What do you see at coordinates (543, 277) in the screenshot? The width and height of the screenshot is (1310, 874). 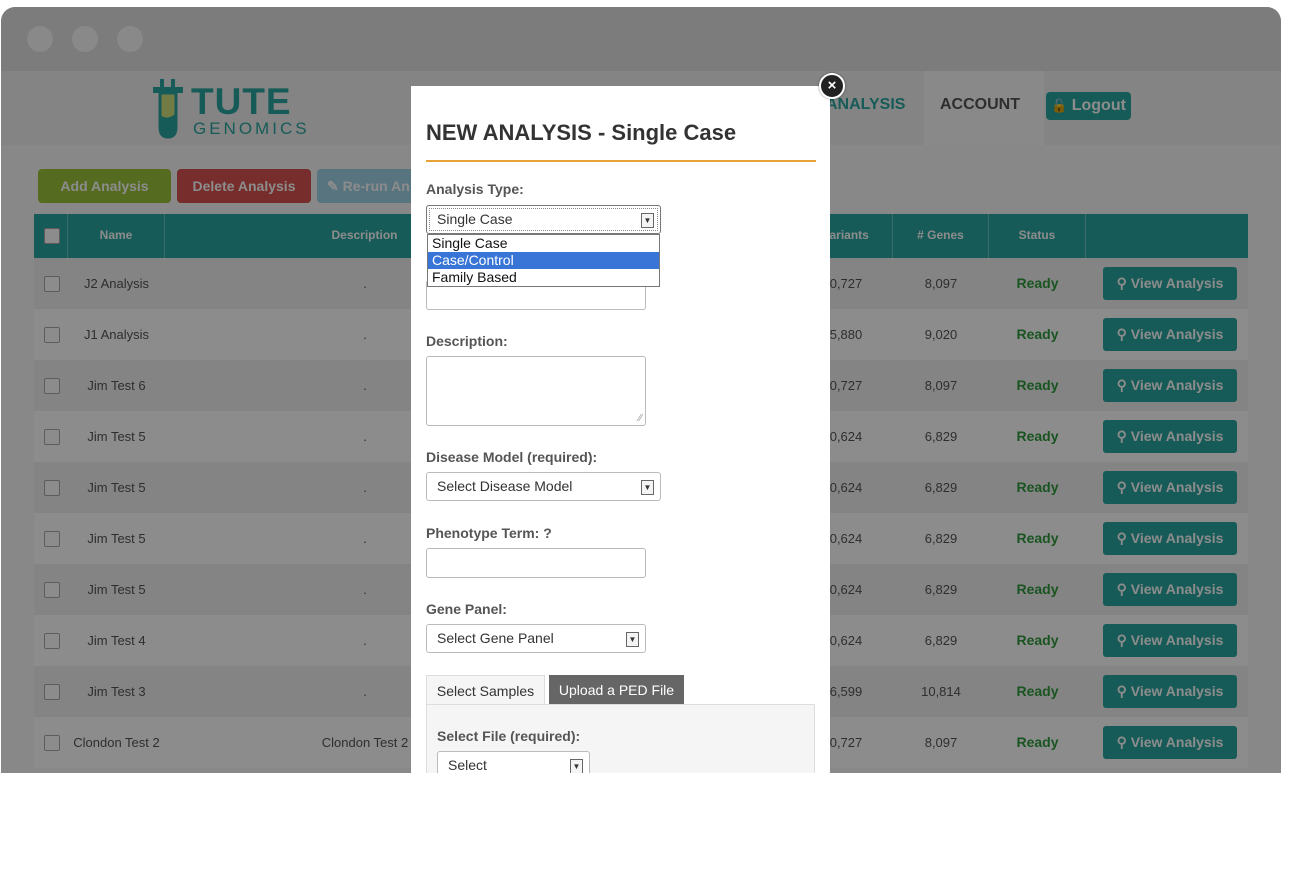 I see `option-family-based: Family Based` at bounding box center [543, 277].